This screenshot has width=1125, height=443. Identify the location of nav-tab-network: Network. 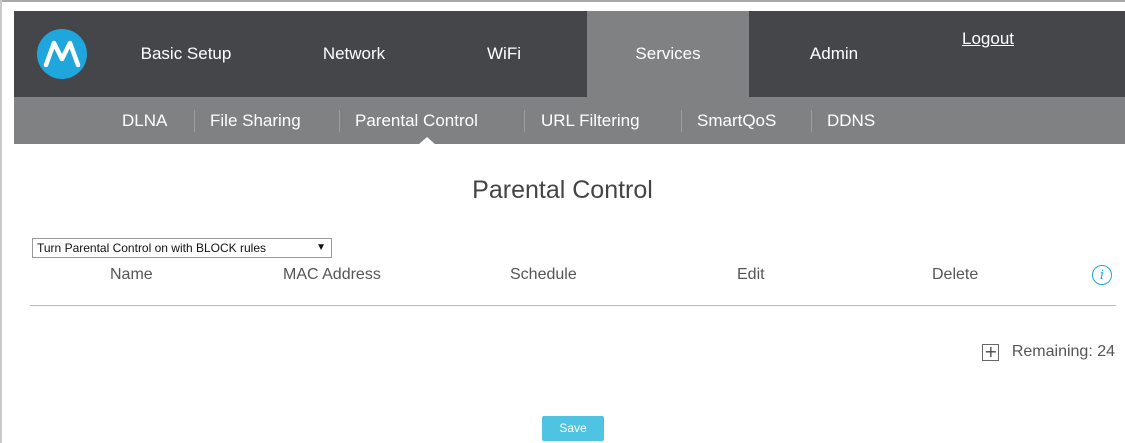
(354, 54).